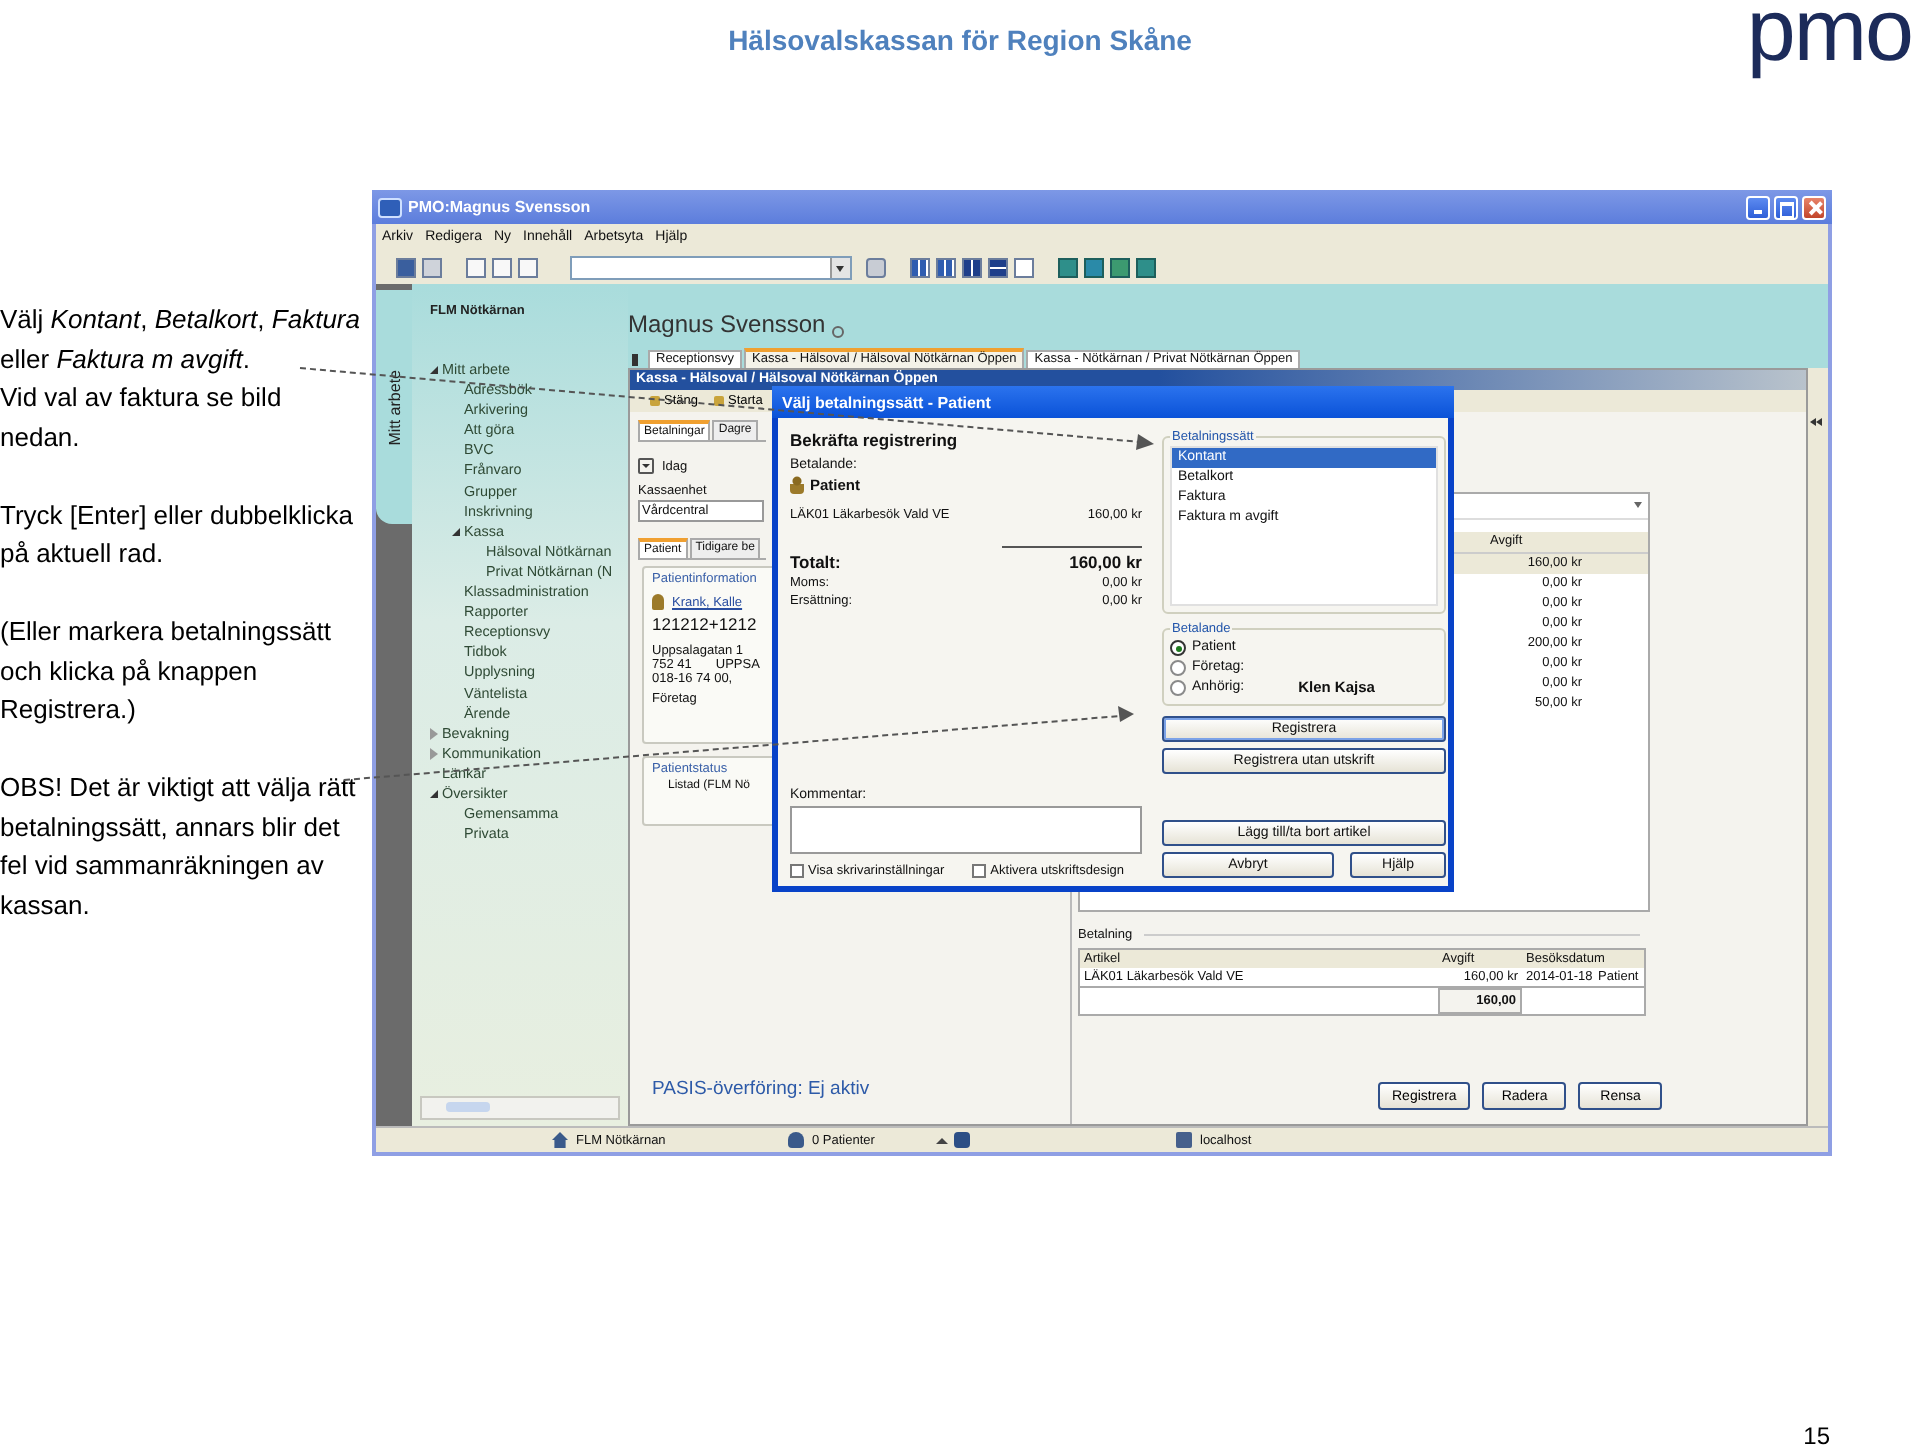  I want to click on dialog-title: Välj betalningssätt - Patient, so click(1113, 402).